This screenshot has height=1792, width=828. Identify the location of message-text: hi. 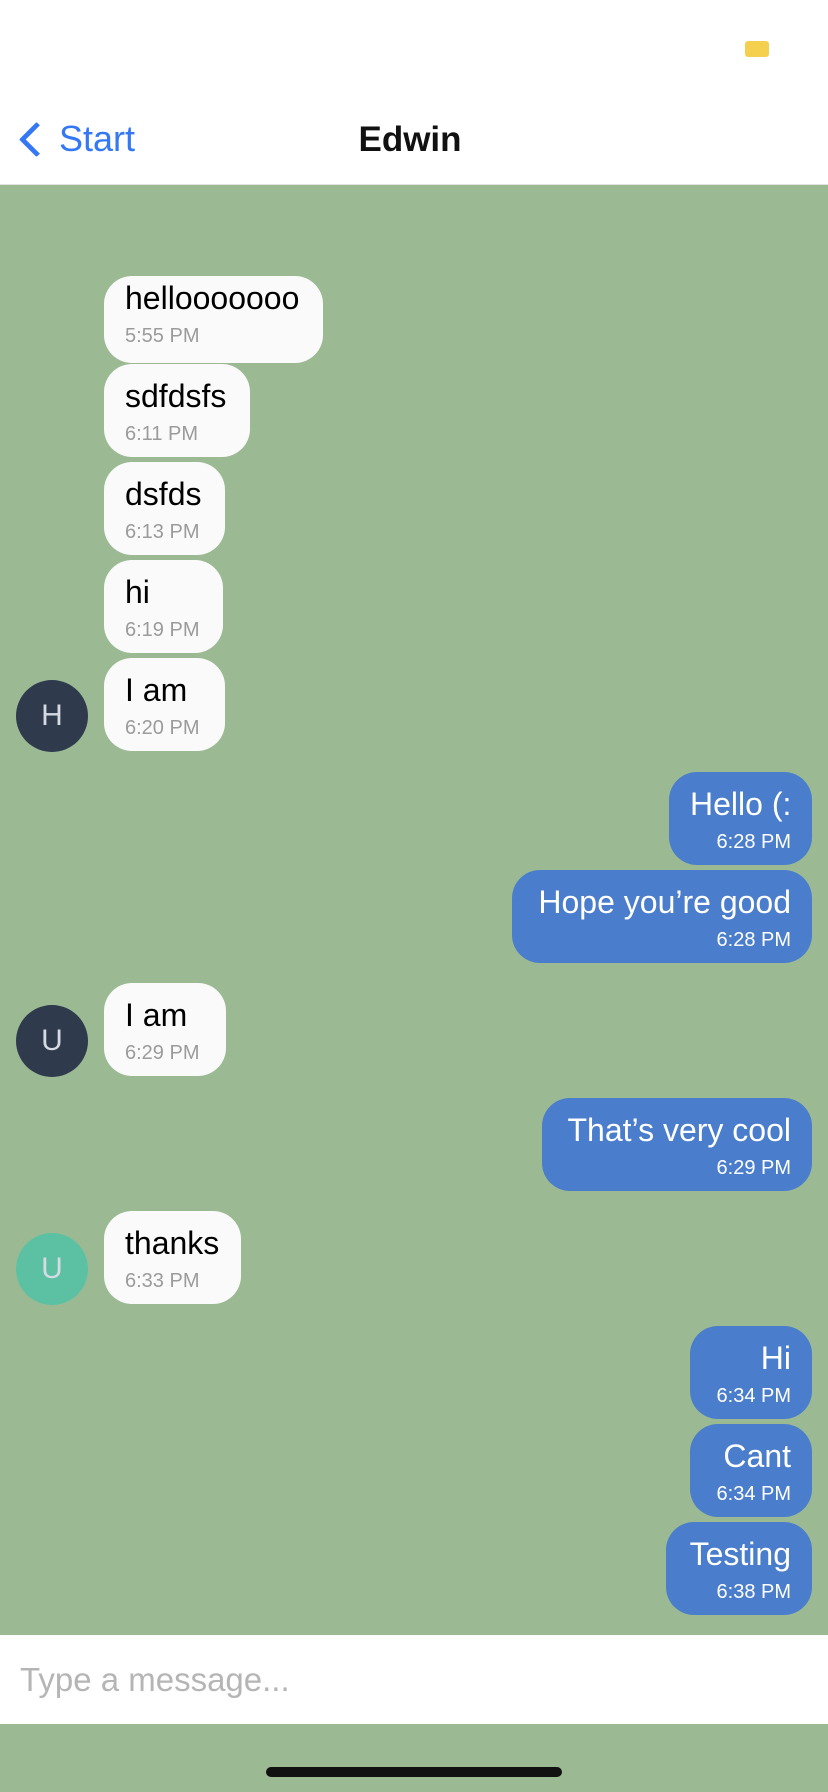
(137, 592).